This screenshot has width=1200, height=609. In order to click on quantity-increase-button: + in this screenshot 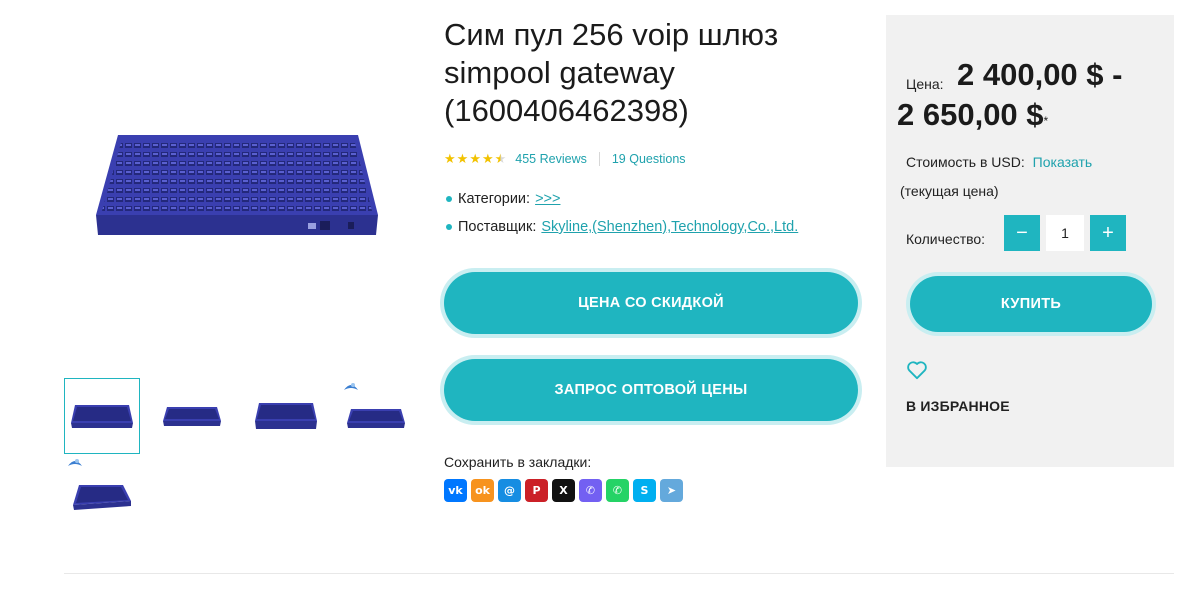, I will do `click(1108, 233)`.